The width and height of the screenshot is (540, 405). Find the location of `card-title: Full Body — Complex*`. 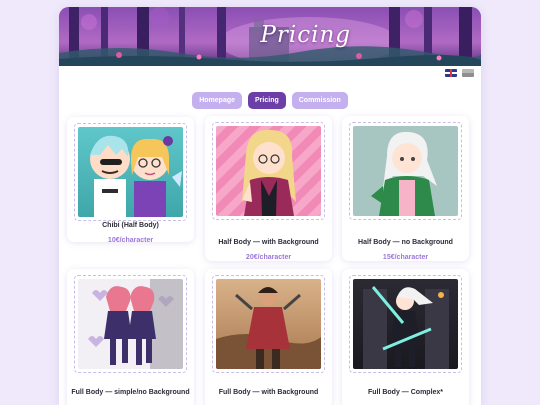

card-title: Full Body — Complex* is located at coordinates (405, 392).